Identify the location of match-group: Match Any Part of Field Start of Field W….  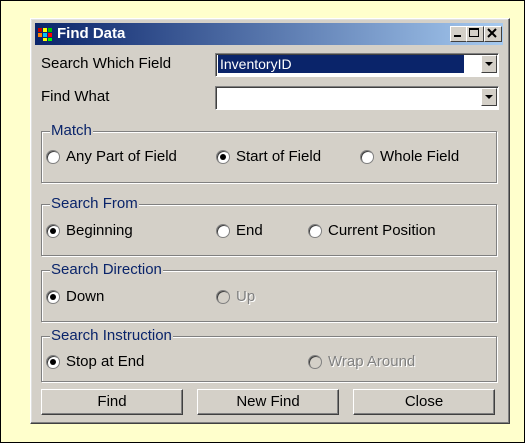
(269, 152).